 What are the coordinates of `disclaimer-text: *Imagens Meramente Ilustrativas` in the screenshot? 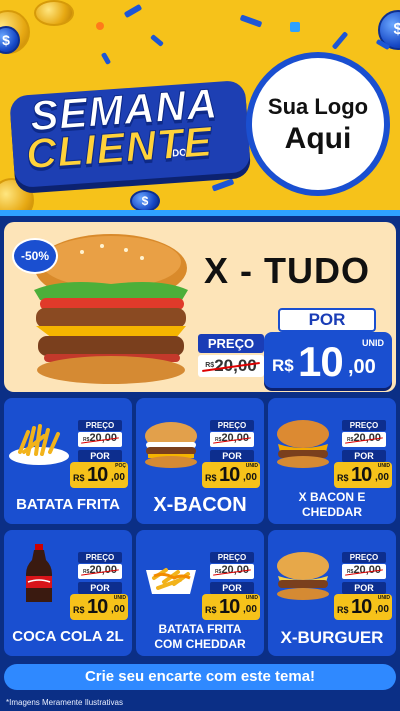 It's located at (64, 702).